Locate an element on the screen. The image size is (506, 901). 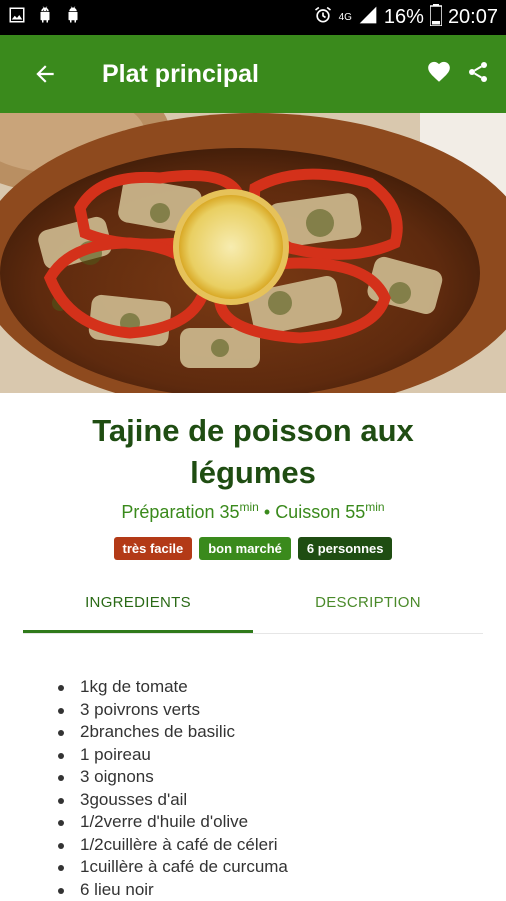
difficulty-badge: très facile is located at coordinates (153, 548).